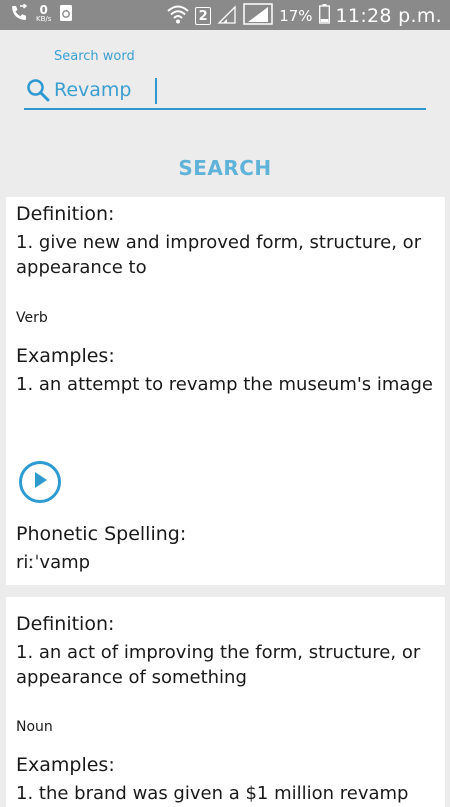  Describe the element at coordinates (178, 16) in the screenshot. I see `wifi-icon` at that location.